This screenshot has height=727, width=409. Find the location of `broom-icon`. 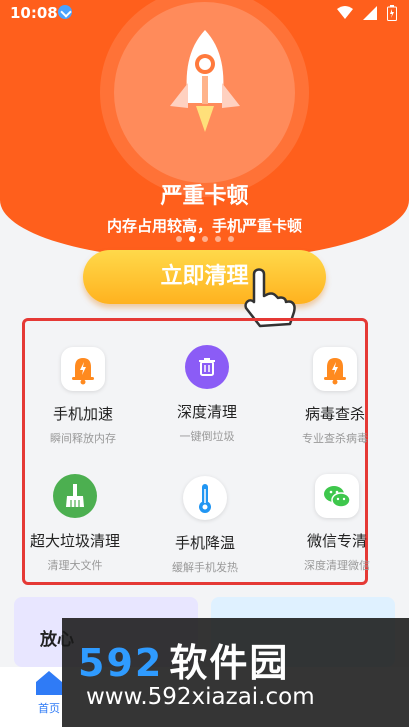

broom-icon is located at coordinates (75, 496).